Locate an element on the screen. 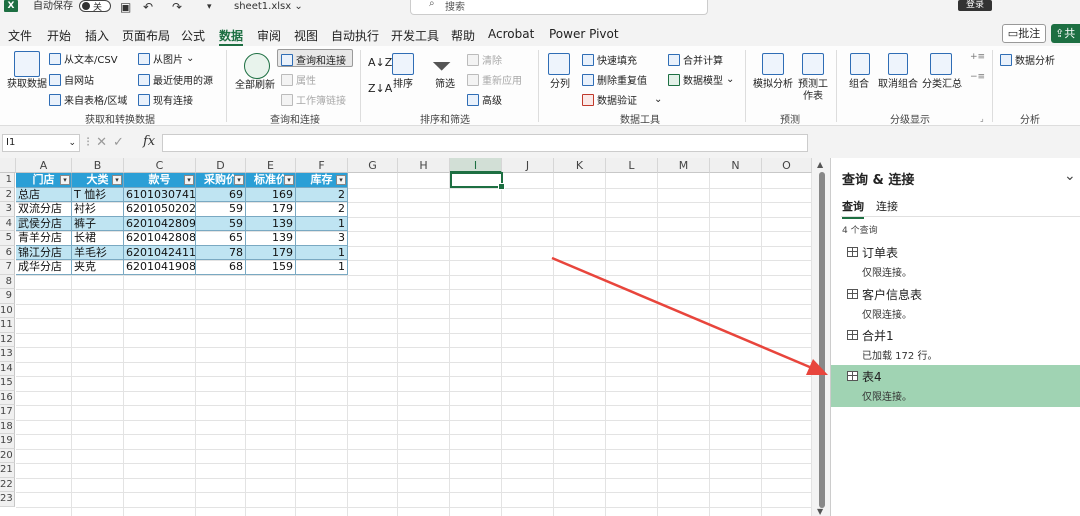 The height and width of the screenshot is (516, 1080). table-cell: 59 is located at coordinates (221, 209).